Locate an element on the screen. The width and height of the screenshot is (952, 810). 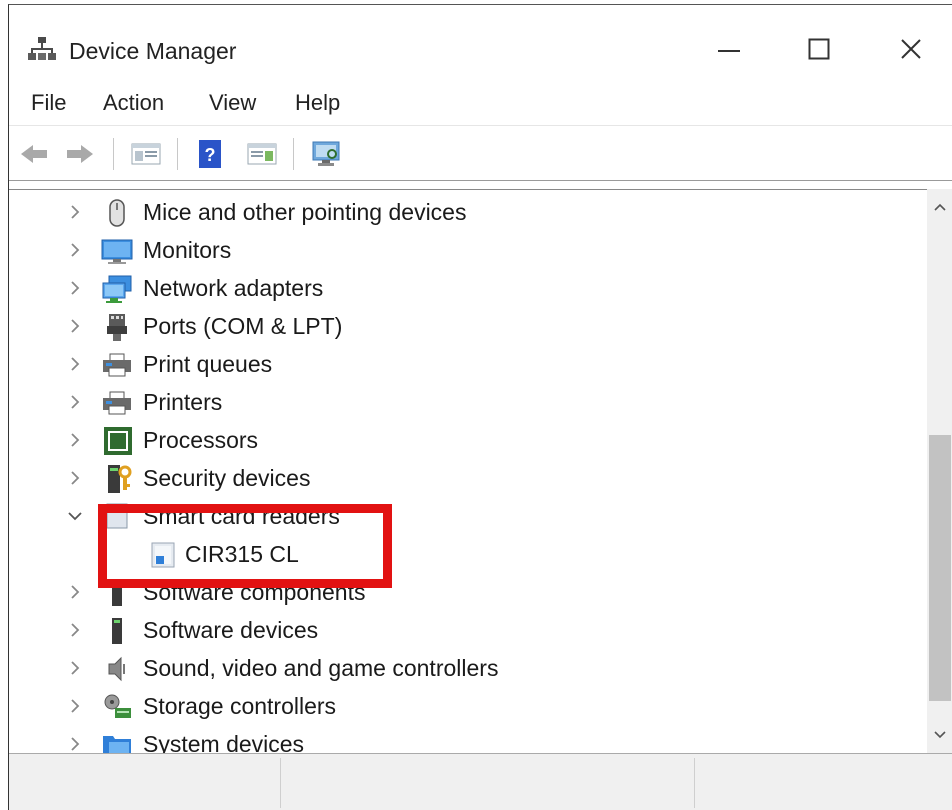
scan-hardware-button is located at coordinates (326, 154).